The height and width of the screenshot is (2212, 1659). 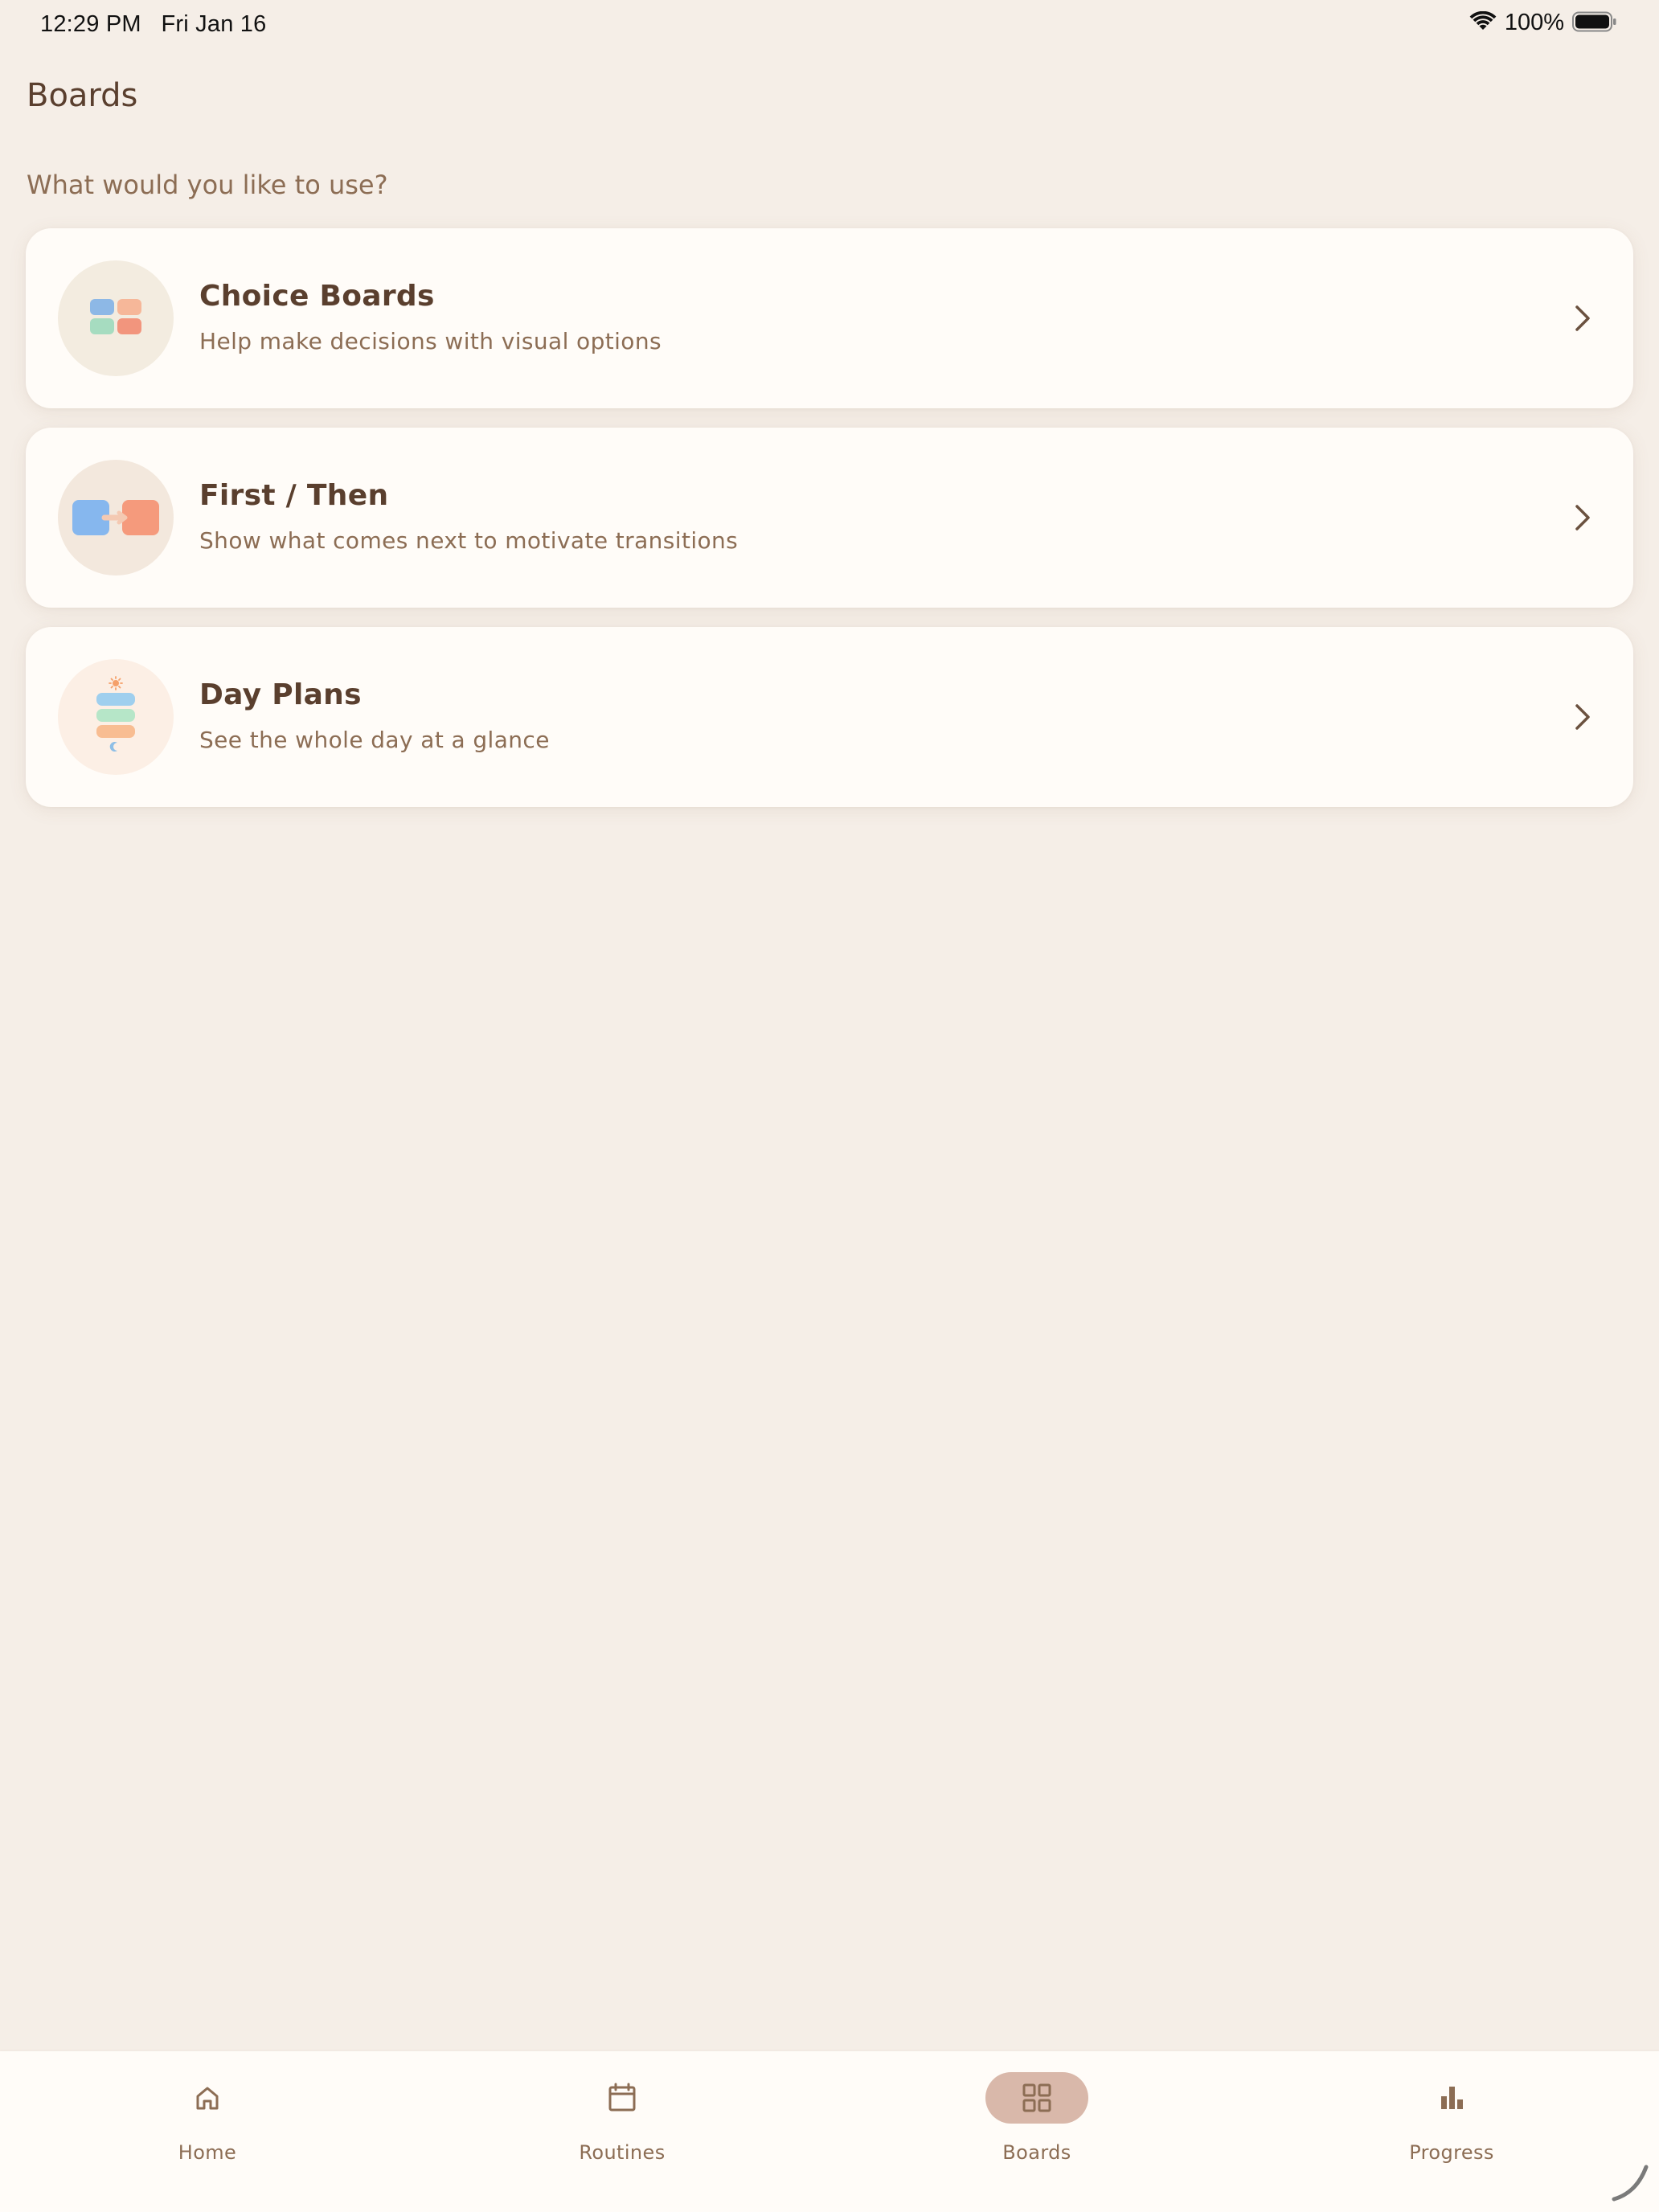 What do you see at coordinates (1451, 2152) in the screenshot?
I see `tab-label: Progress` at bounding box center [1451, 2152].